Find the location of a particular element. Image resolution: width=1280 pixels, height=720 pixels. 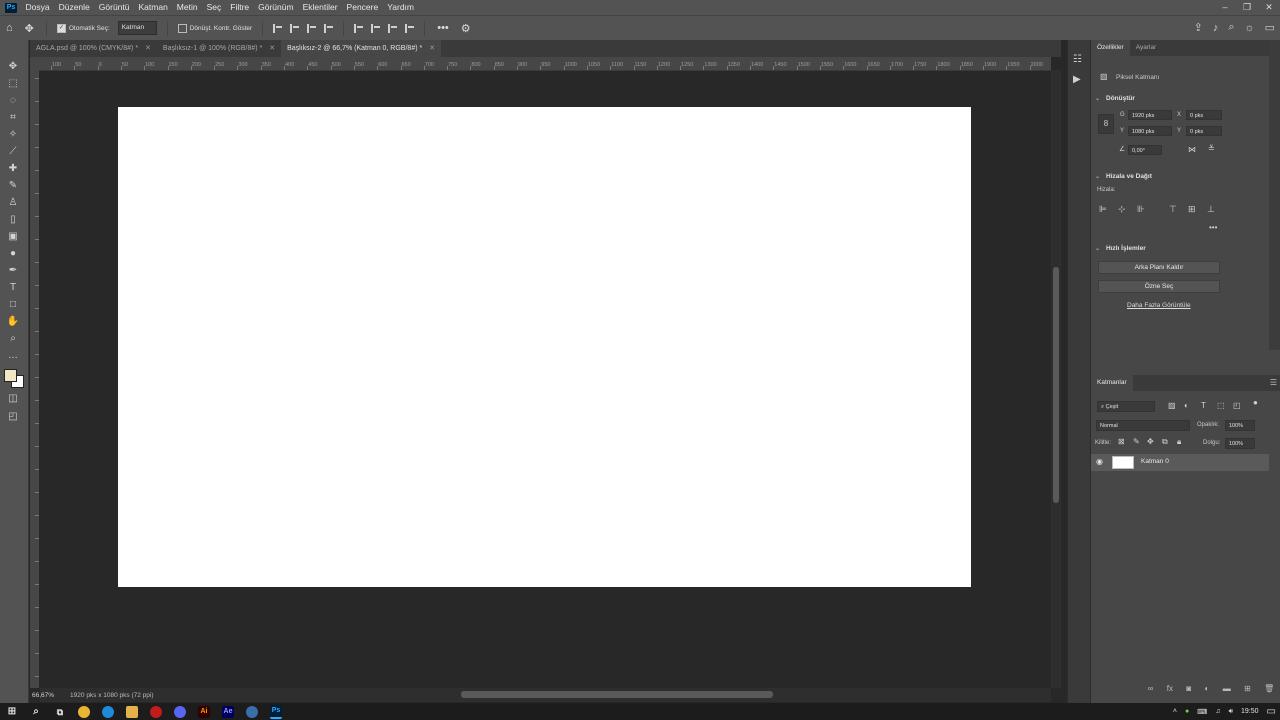

scroll-thumb is located at coordinates (1056, 385).